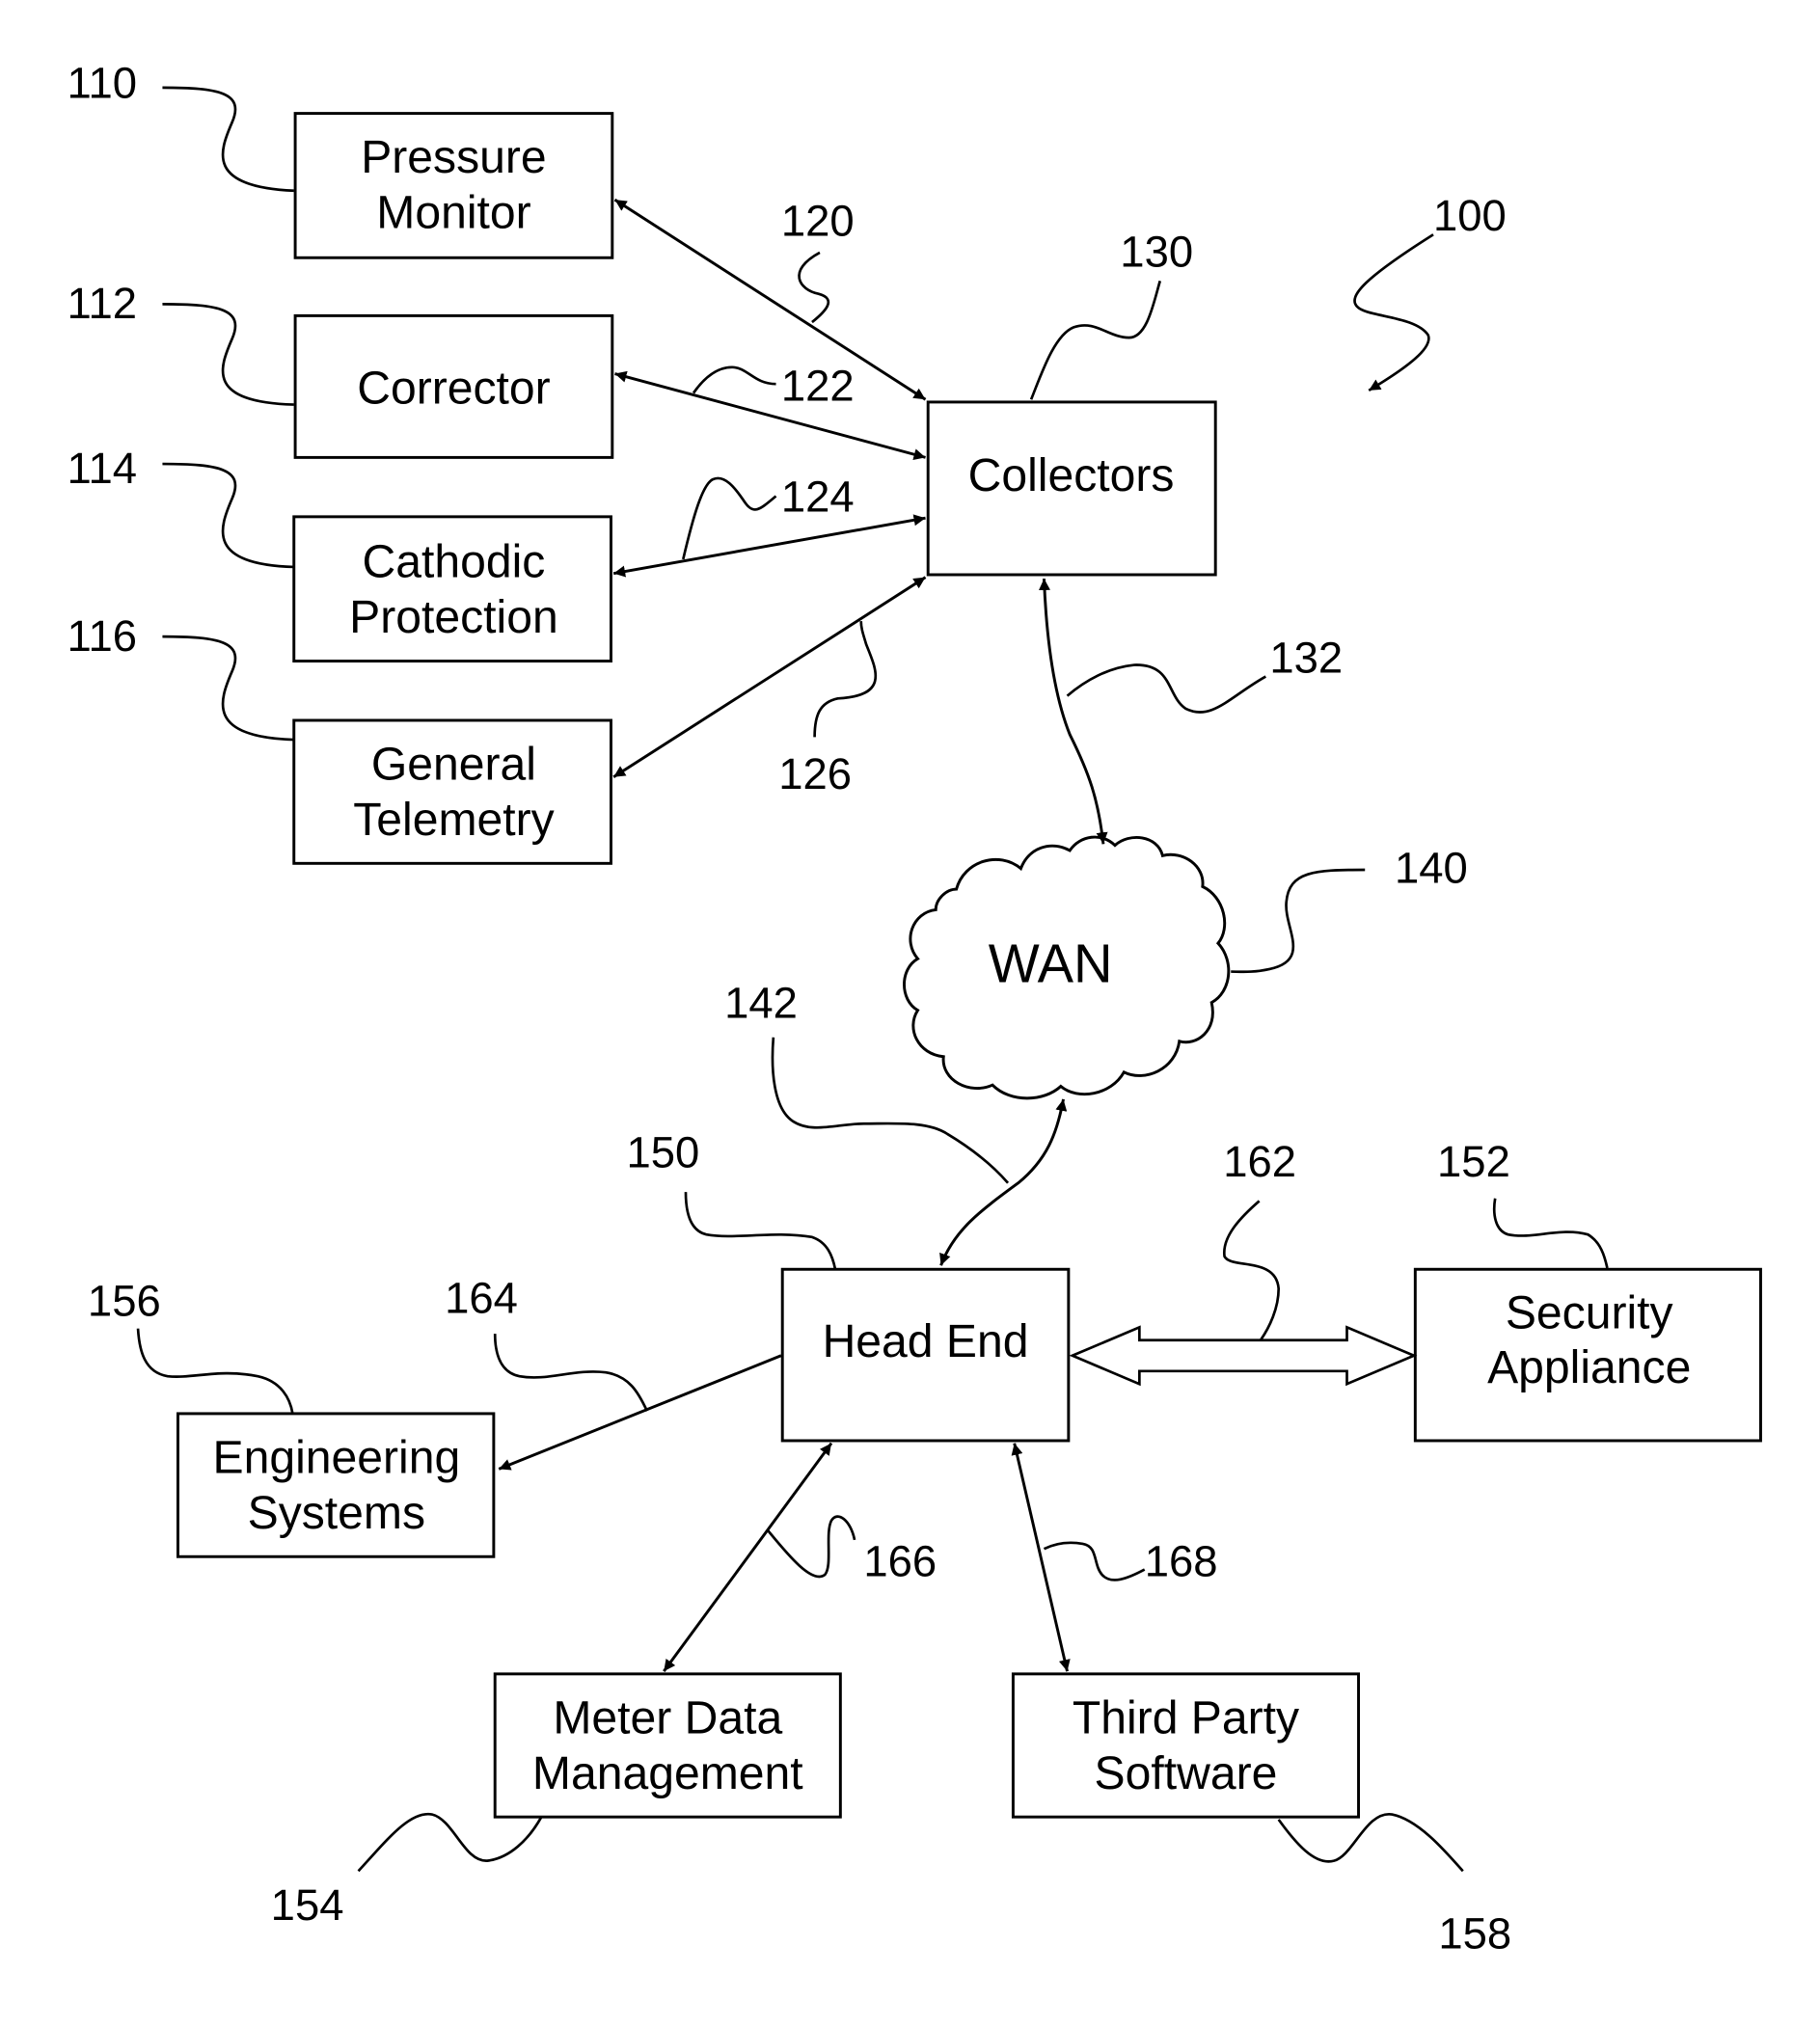  Describe the element at coordinates (668, 1773) in the screenshot. I see `meter-data-management-label-line2: Management` at that location.